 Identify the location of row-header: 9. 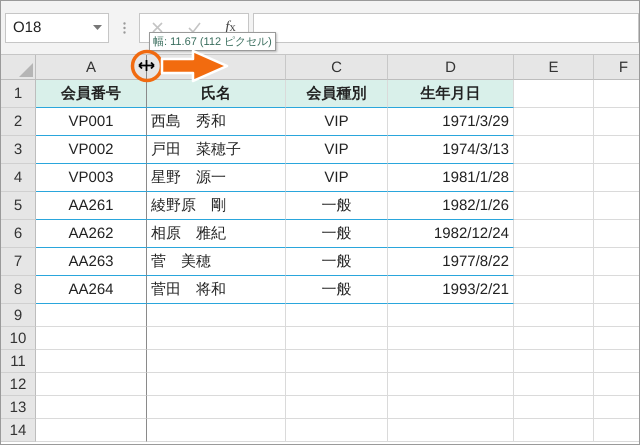
(18, 315).